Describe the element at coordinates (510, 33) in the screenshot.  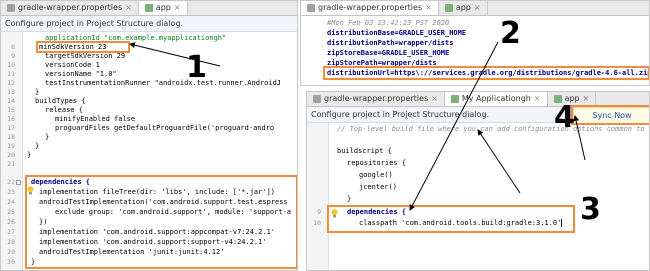
I see `callout-number-2: 2` at that location.